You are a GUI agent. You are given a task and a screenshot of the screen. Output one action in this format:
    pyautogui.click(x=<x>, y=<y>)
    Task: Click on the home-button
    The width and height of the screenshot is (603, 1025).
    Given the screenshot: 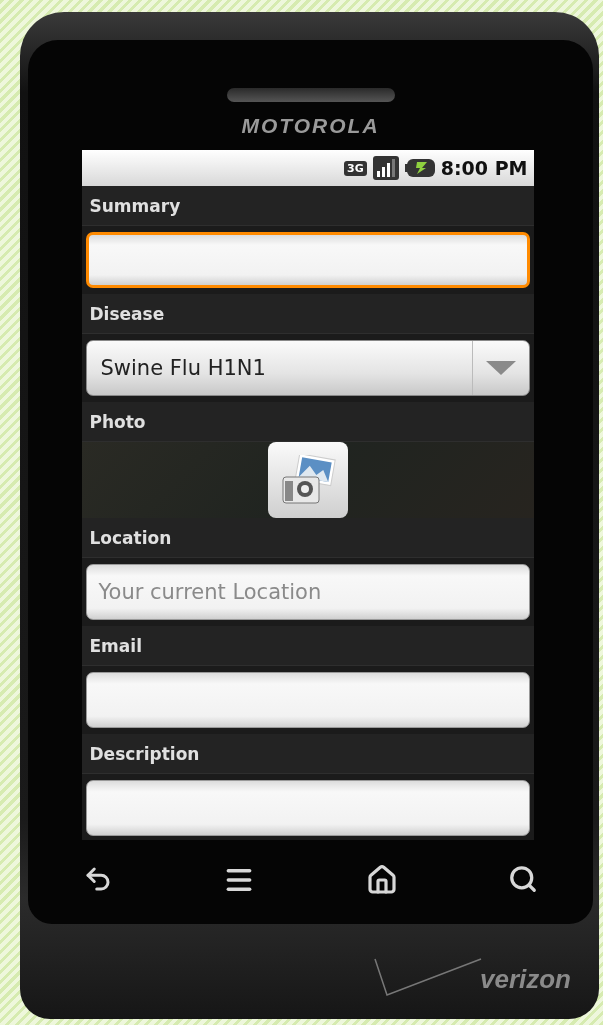 What is the action you would take?
    pyautogui.click(x=381, y=880)
    